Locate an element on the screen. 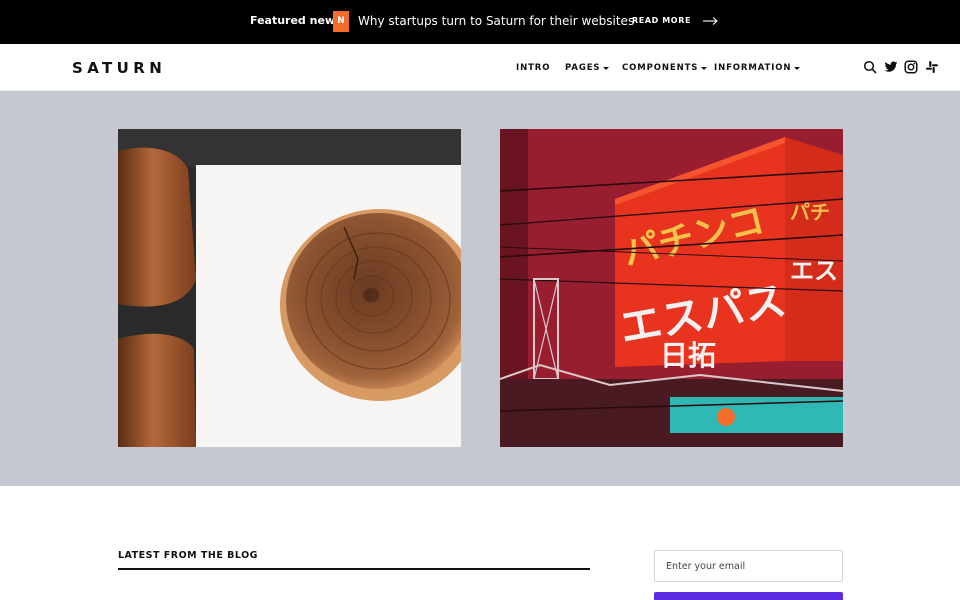 The width and height of the screenshot is (960, 600). subscribe-button is located at coordinates (748, 596).